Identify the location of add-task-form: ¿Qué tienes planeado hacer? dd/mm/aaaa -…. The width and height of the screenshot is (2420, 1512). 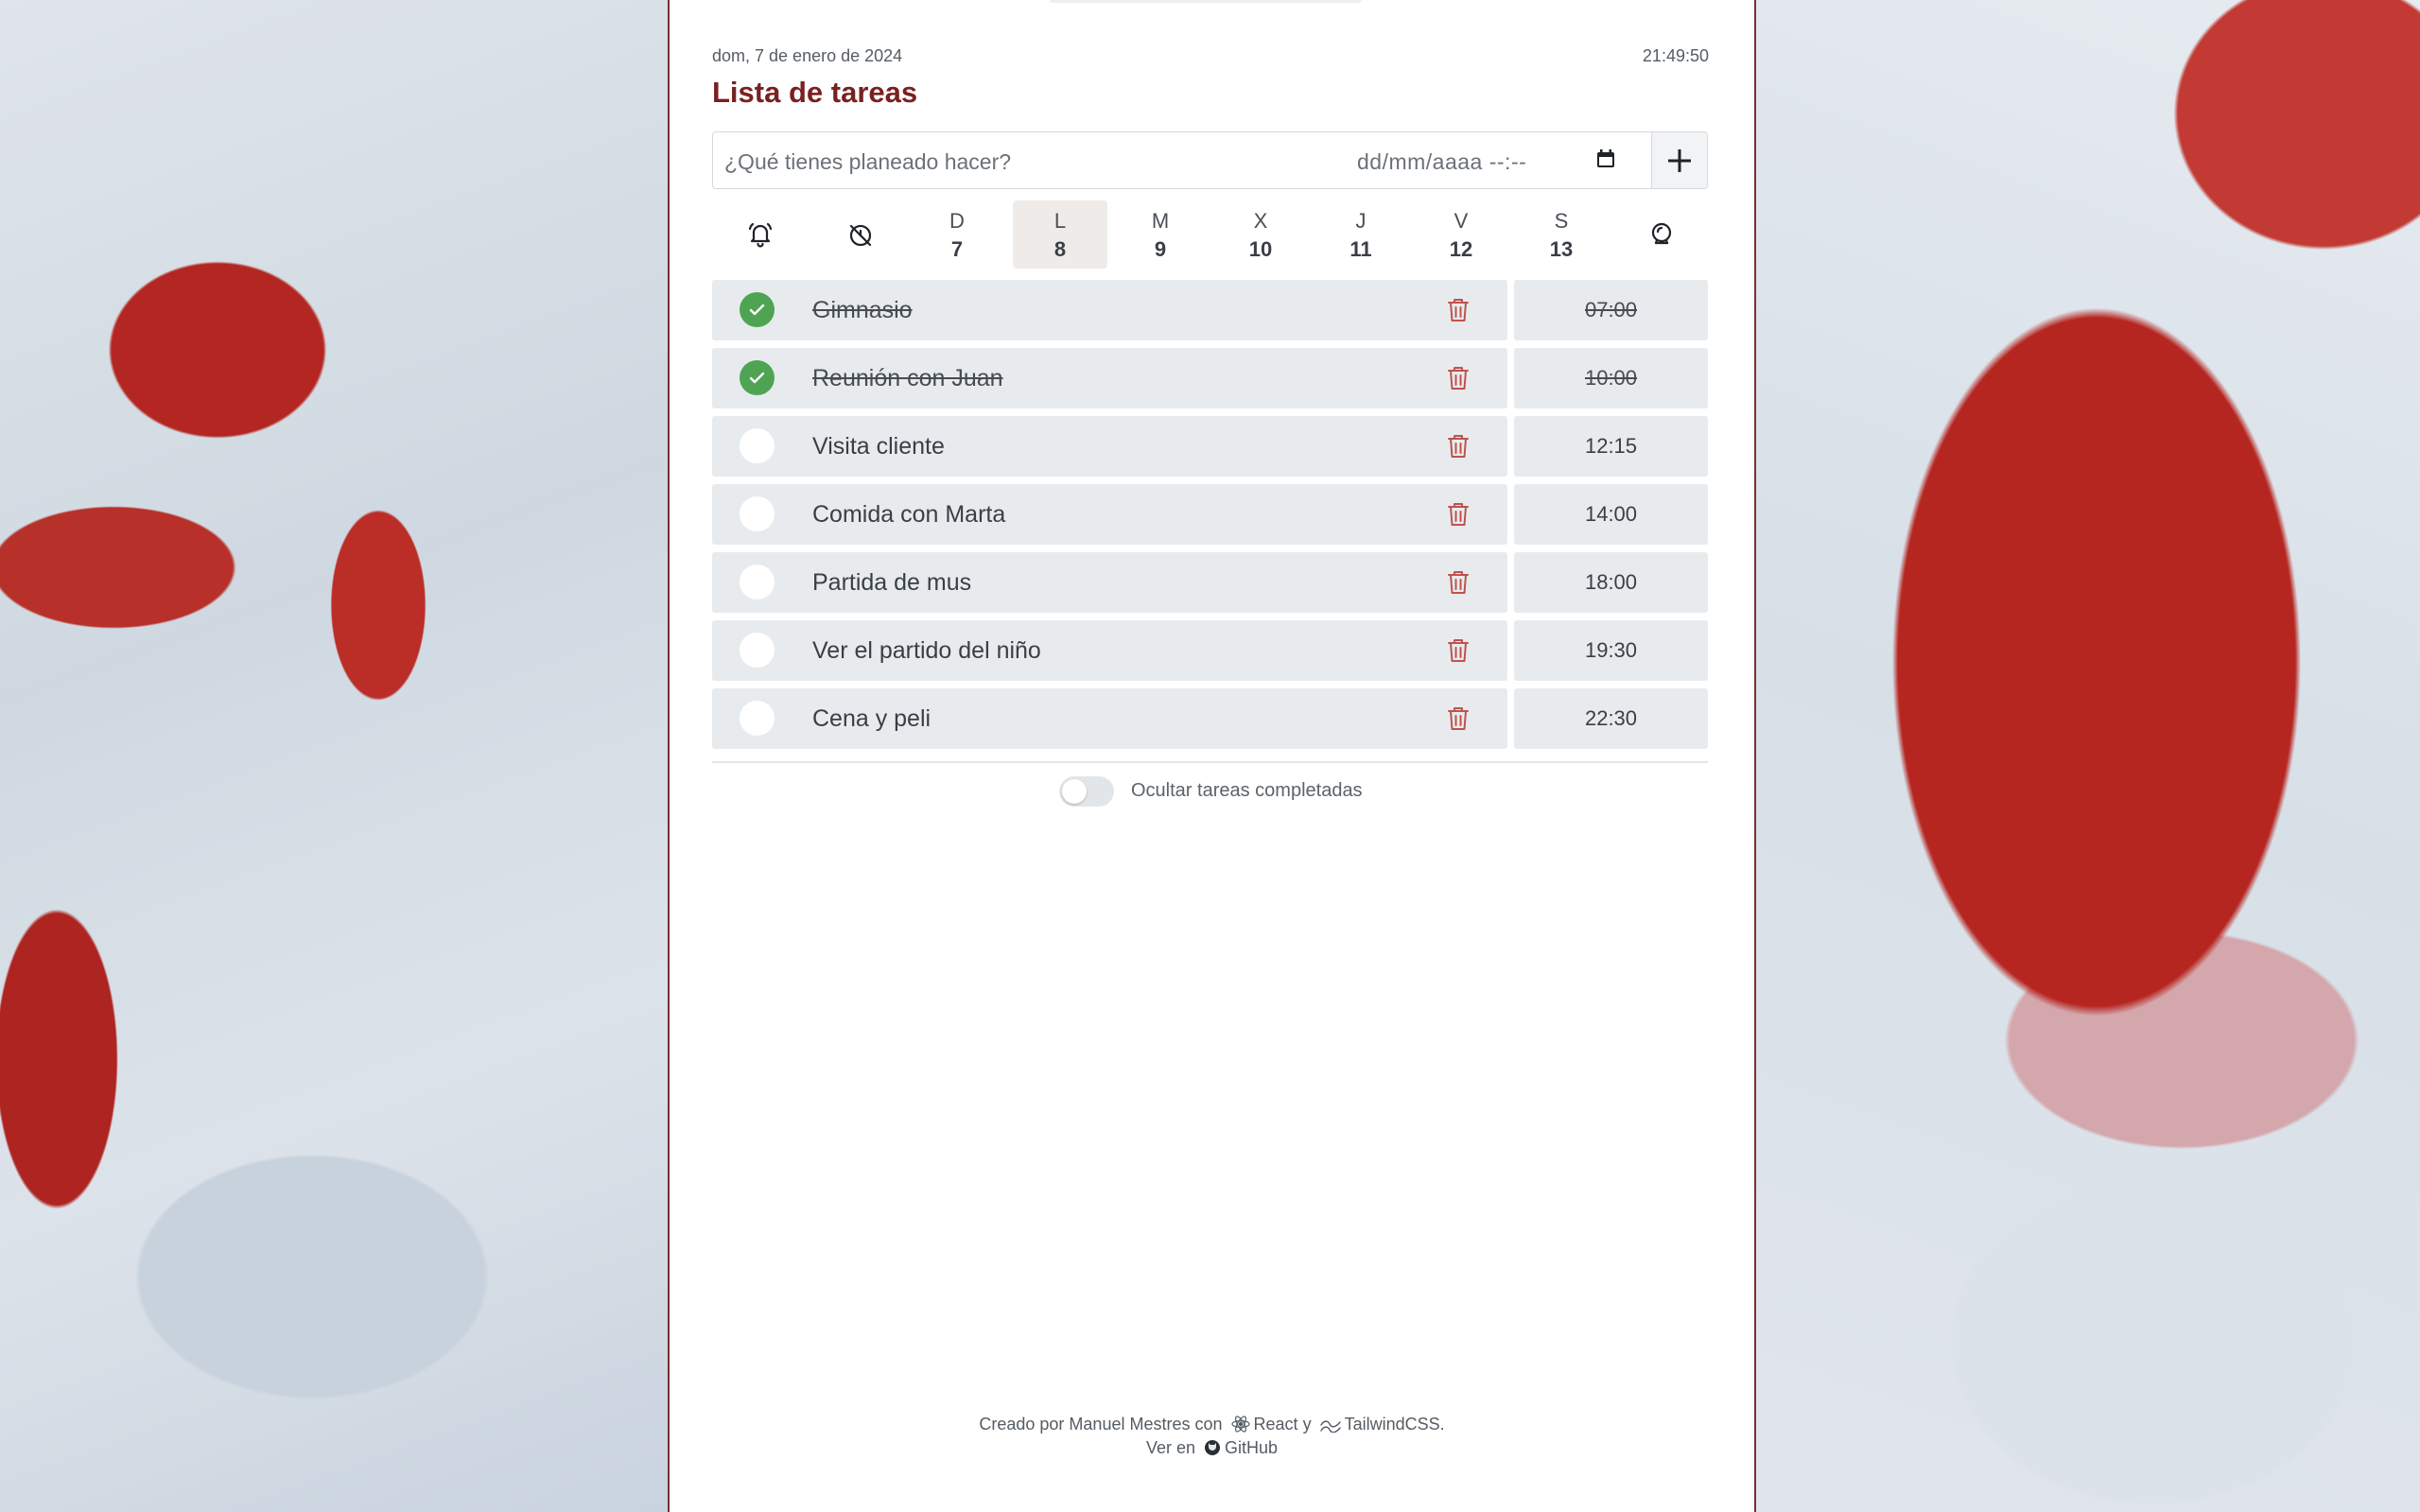
(1210, 160).